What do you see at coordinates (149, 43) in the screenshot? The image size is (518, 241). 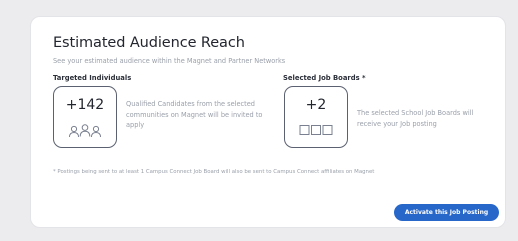 I see `section-title: Estimated Audience Reach` at bounding box center [149, 43].